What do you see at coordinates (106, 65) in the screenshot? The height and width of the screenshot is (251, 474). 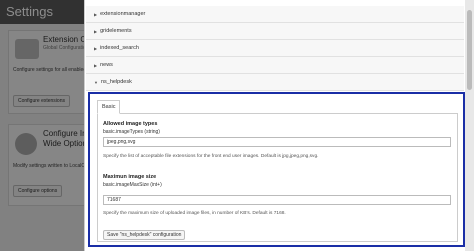 I see `extension-label: news` at bounding box center [106, 65].